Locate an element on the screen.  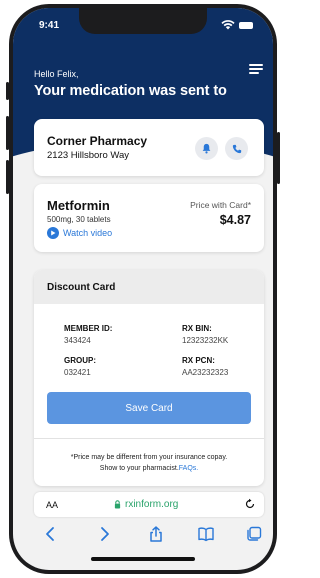
bell-icon is located at coordinates (206, 148).